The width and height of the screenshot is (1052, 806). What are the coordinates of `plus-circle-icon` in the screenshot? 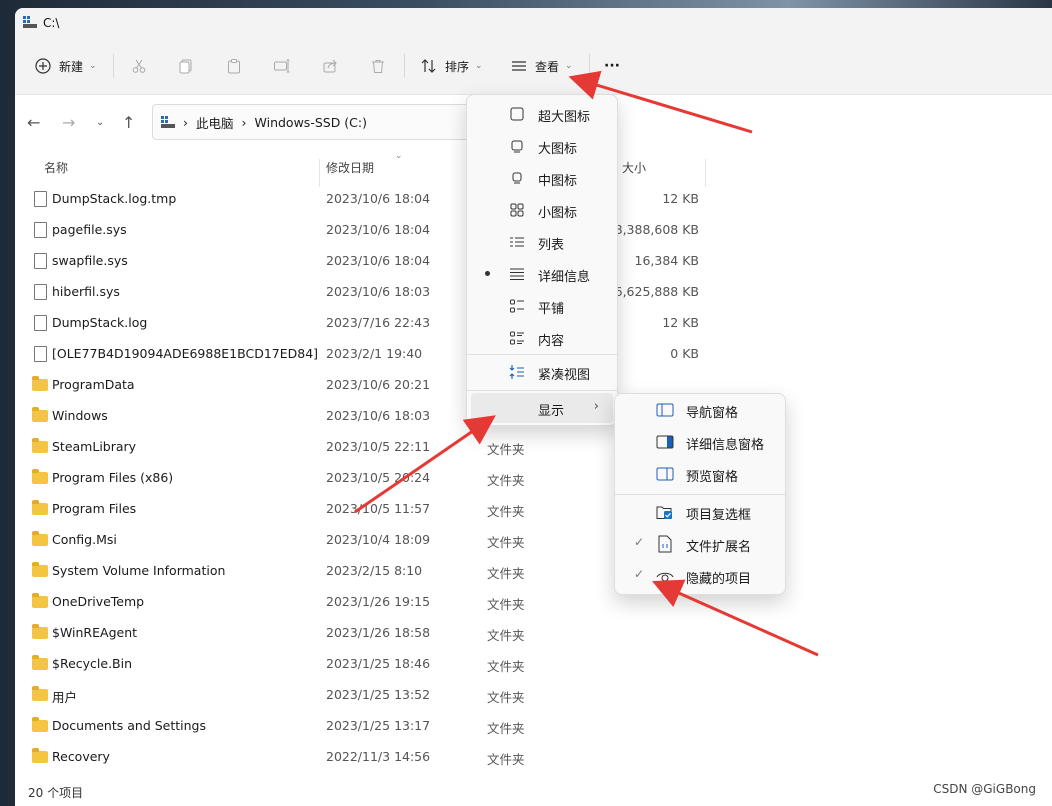 It's located at (43, 66).